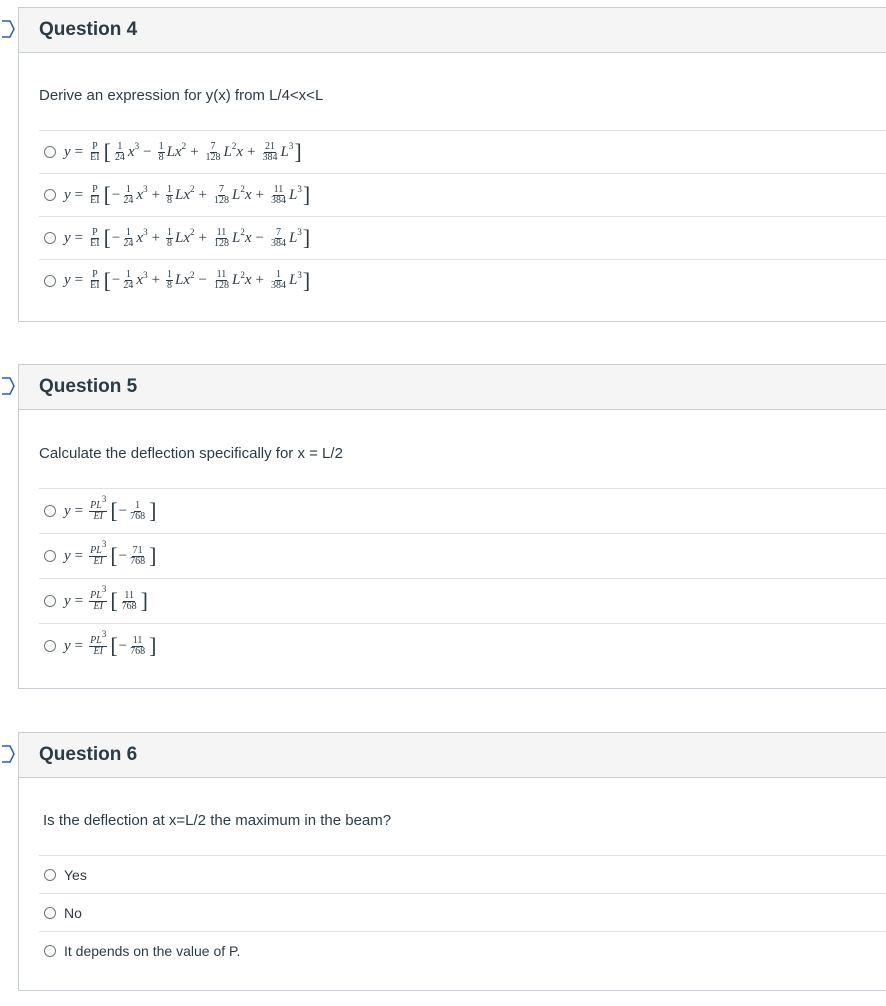 The image size is (886, 1006). Describe the element at coordinates (79, 555) in the screenshot. I see `equals-sign: =` at that location.